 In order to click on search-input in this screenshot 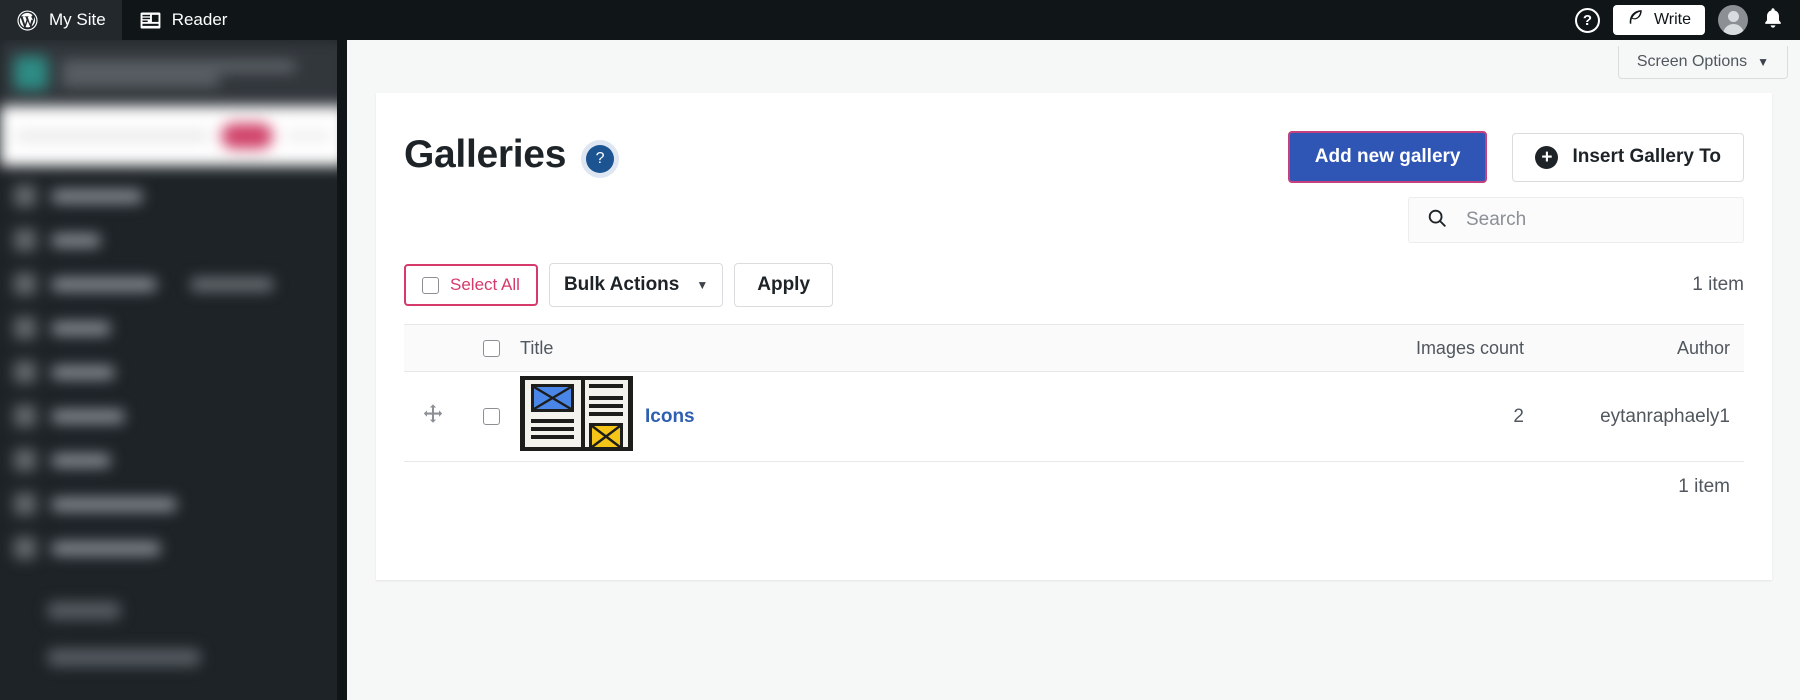, I will do `click(1595, 220)`.